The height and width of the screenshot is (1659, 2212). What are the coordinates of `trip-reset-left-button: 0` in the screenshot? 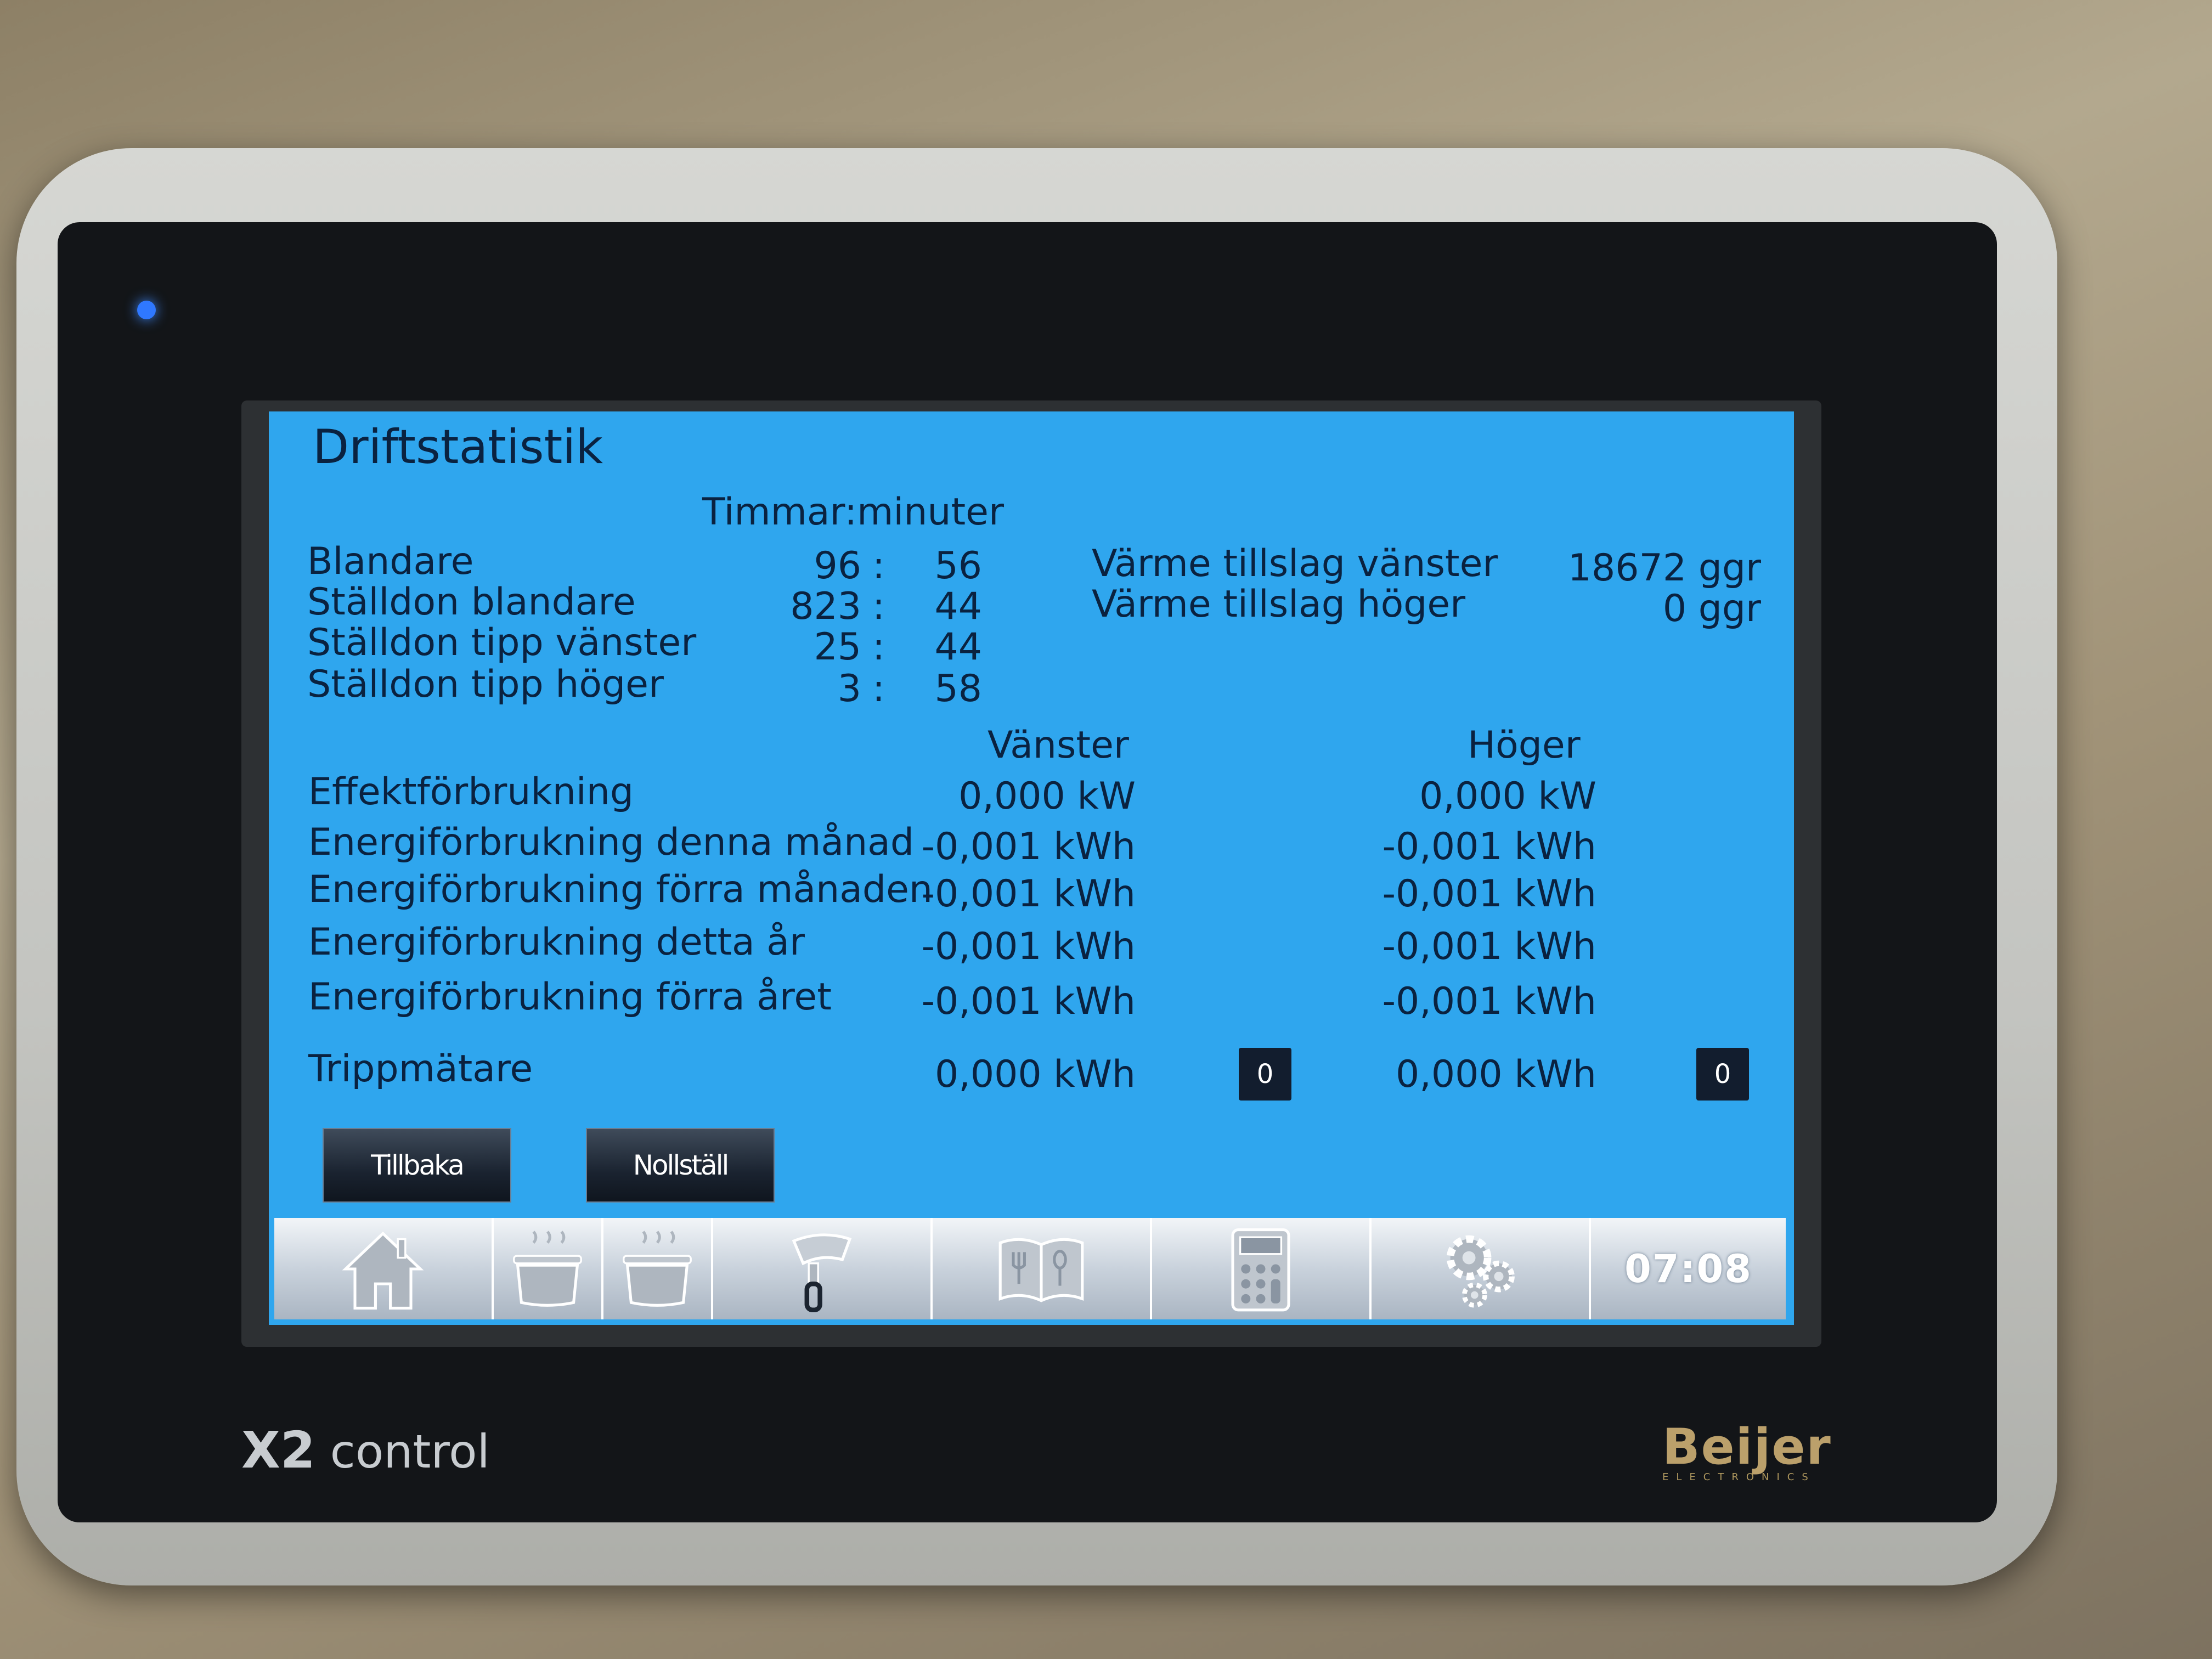 It's located at (1265, 1074).